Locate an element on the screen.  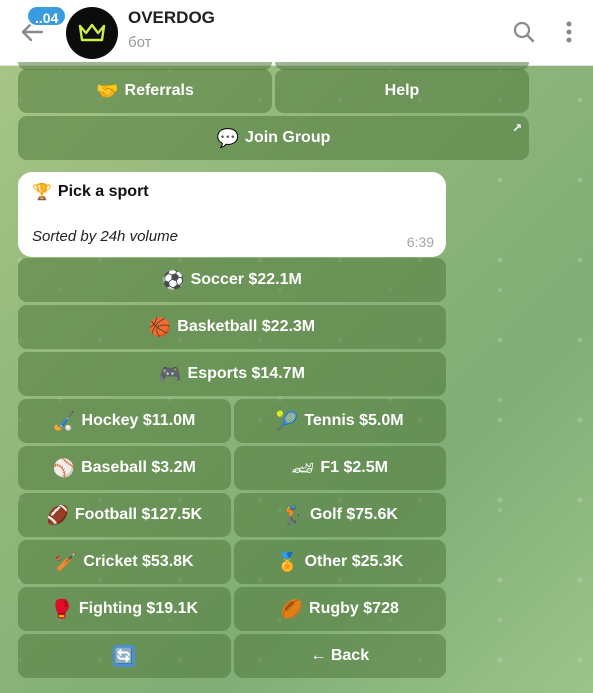
esports-label: Esports $14.7M is located at coordinates (246, 373).